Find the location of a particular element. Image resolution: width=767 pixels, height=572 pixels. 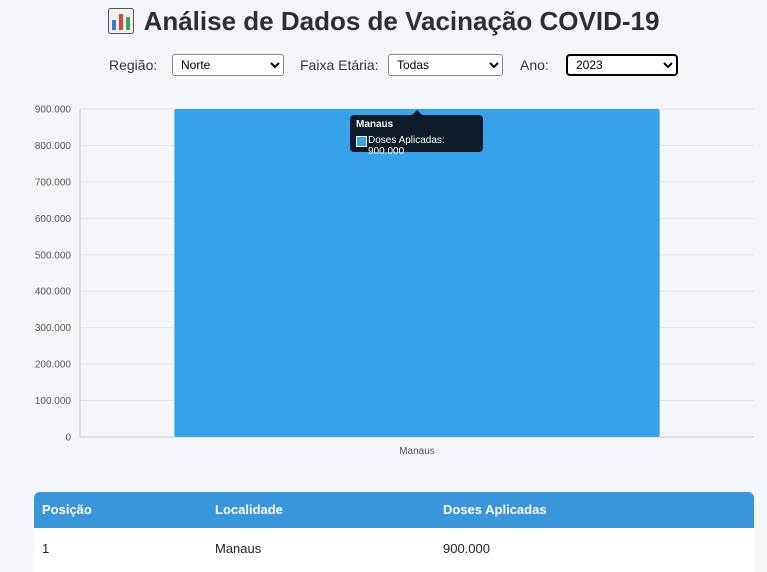

y-tick-label: 500.000 is located at coordinates (53, 255).